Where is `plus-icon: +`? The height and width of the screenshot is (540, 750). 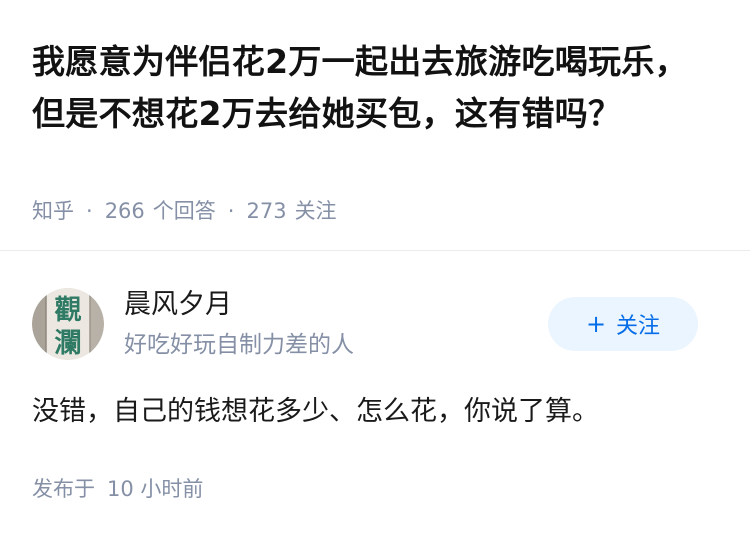
plus-icon: + is located at coordinates (596, 324).